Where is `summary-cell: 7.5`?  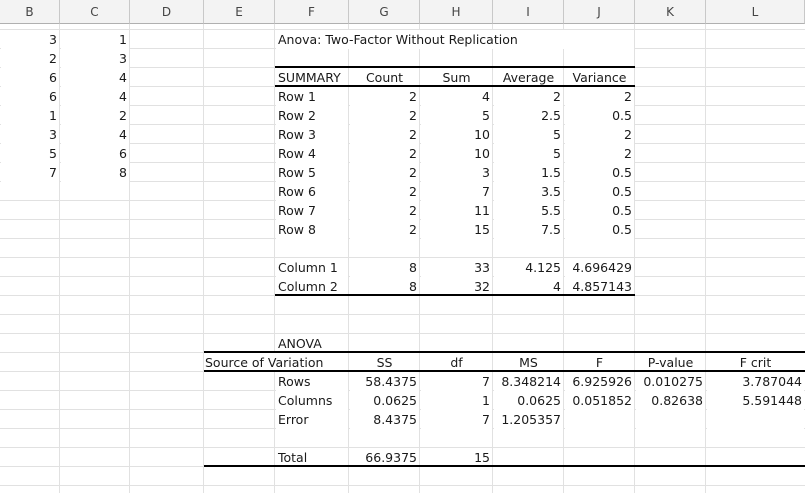 summary-cell: 7.5 is located at coordinates (528, 229).